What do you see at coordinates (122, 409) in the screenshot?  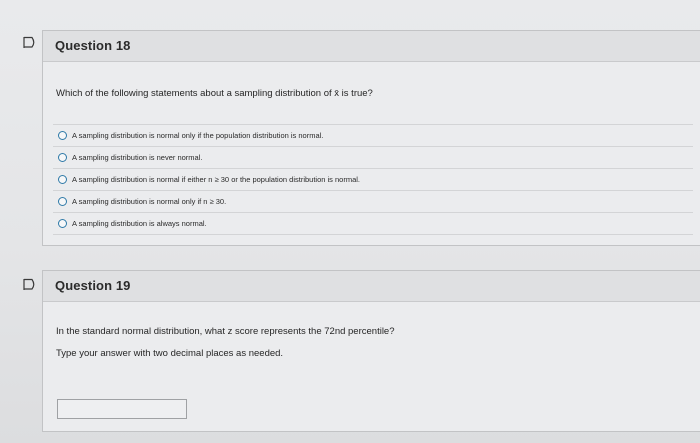 I see `answer-input` at bounding box center [122, 409].